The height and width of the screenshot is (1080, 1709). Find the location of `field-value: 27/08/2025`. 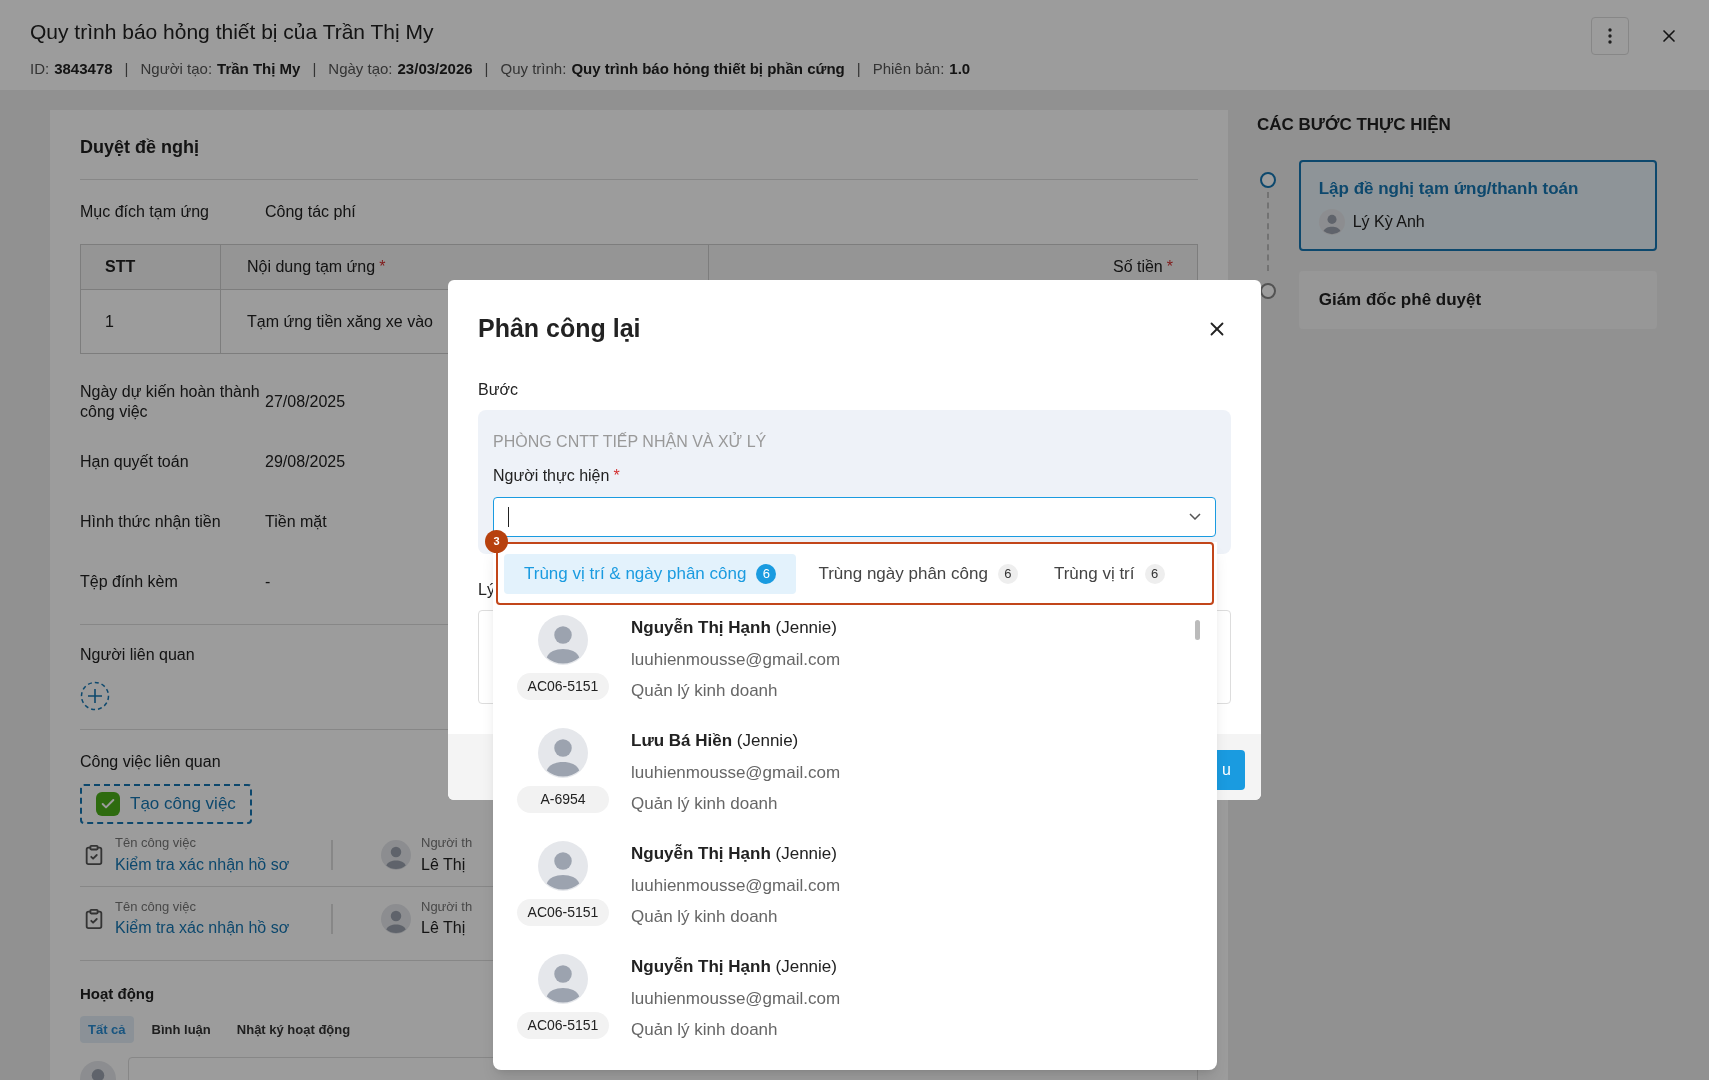

field-value: 27/08/2025 is located at coordinates (305, 402).